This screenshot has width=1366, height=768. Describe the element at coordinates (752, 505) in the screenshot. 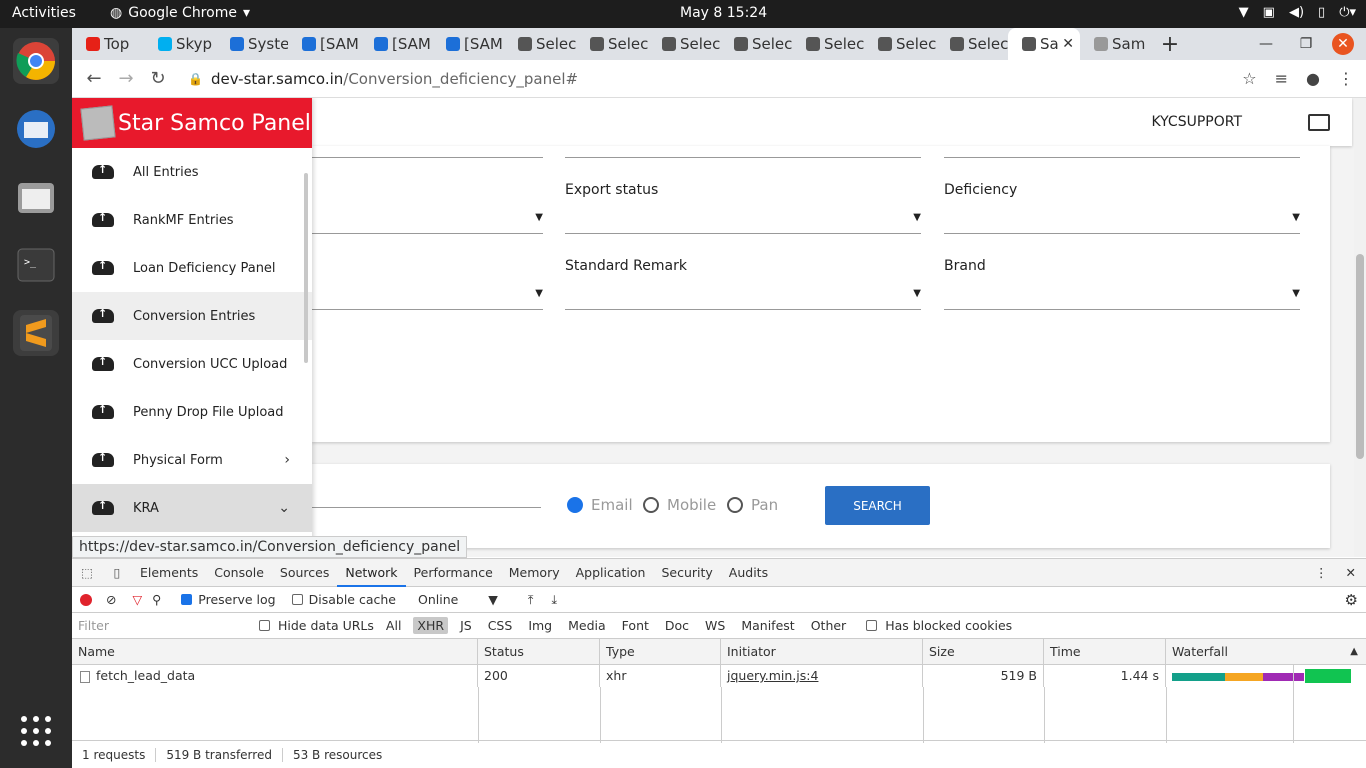

I see `radio-pan: Pan` at that location.